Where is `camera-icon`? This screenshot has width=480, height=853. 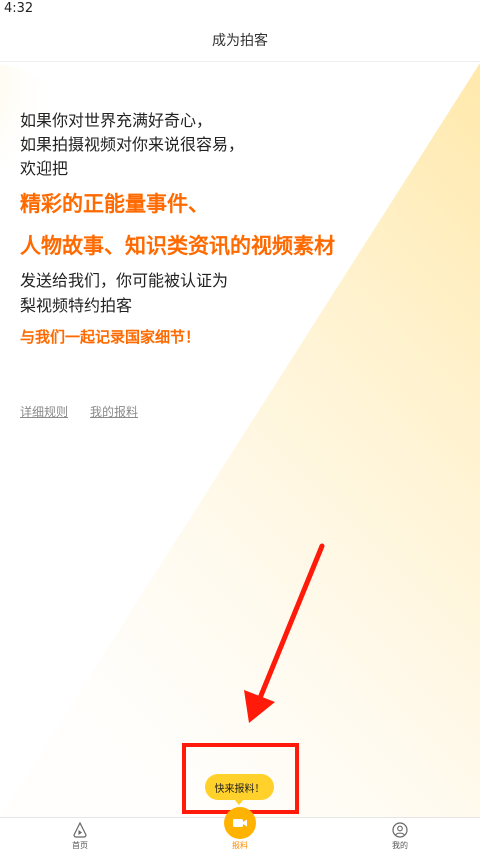
camera-icon is located at coordinates (240, 823).